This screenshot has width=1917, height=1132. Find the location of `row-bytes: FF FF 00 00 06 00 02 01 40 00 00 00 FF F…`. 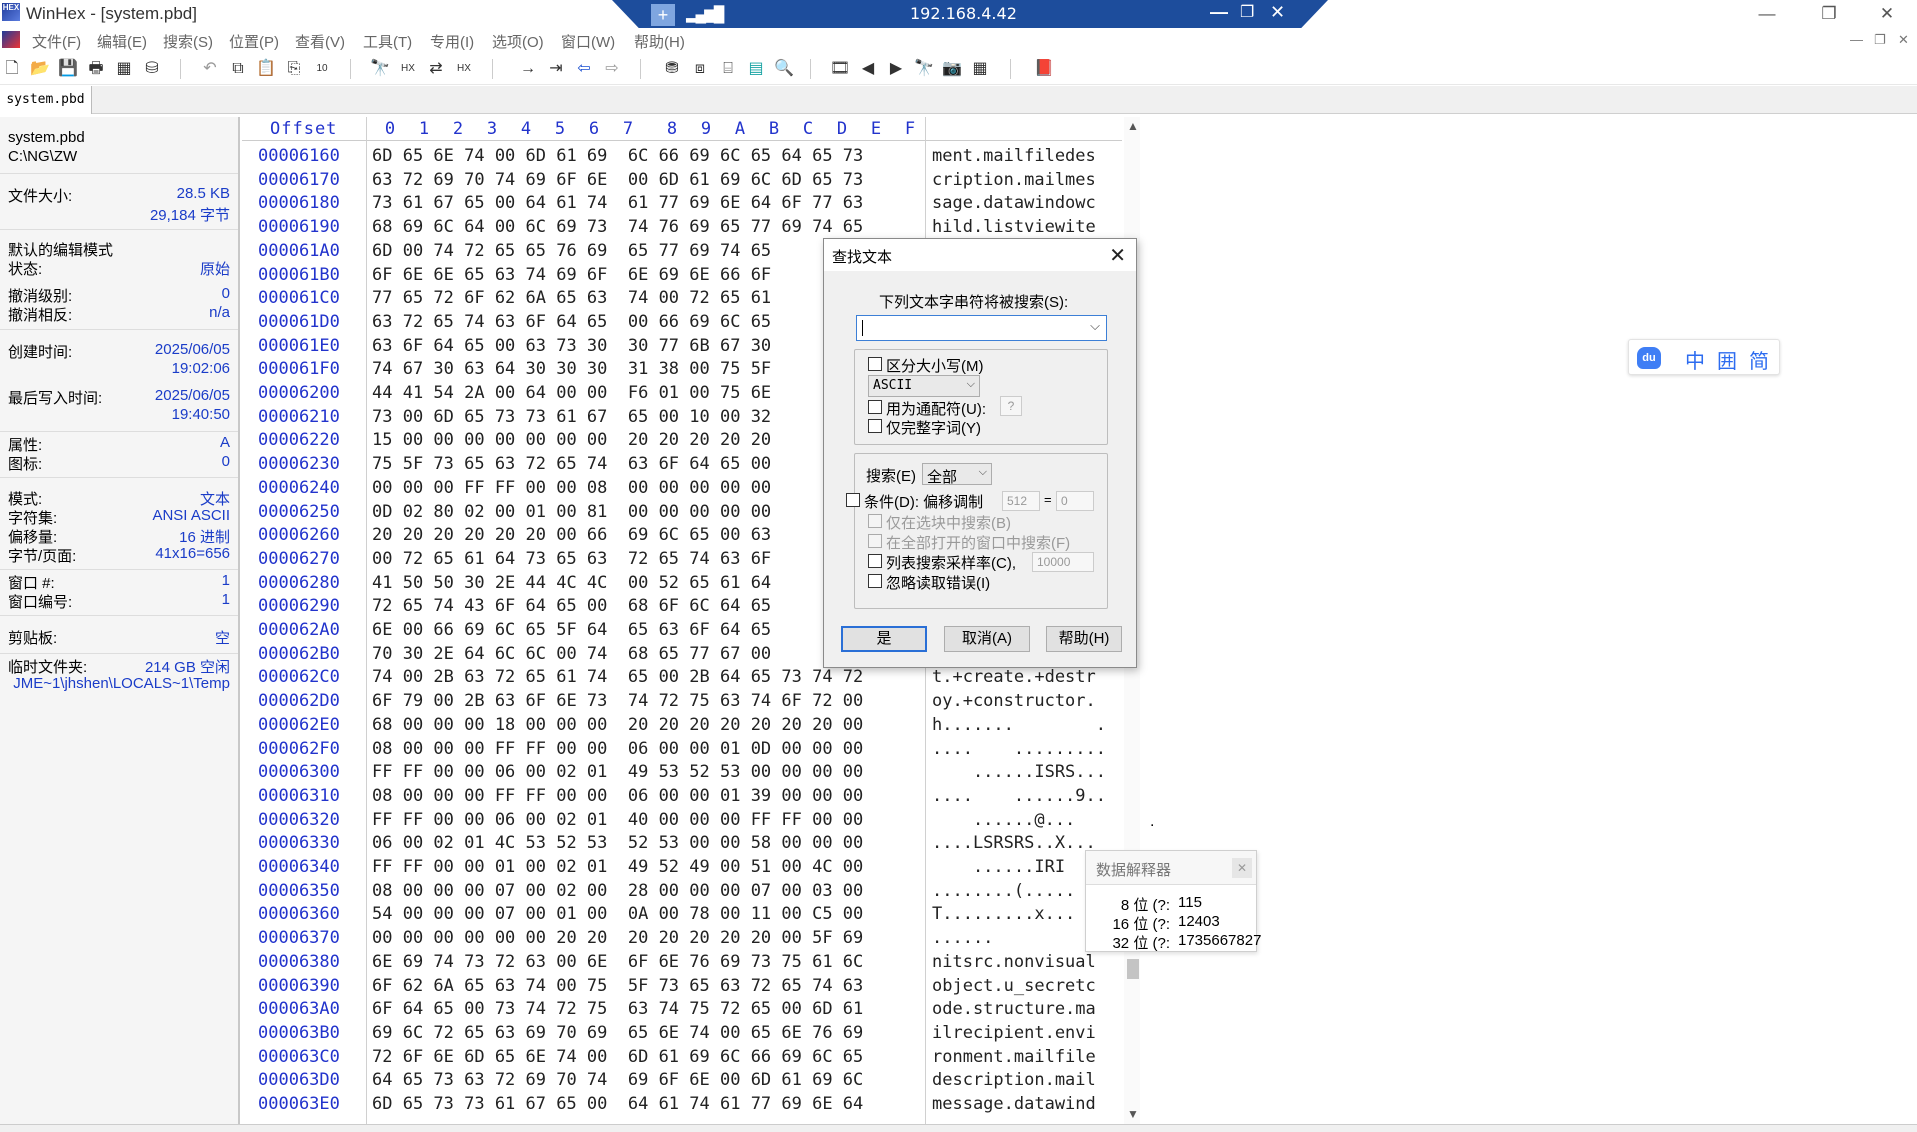

row-bytes: FF FF 00 00 06 00 02 01 40 00 00 00 FF F… is located at coordinates (617, 820).